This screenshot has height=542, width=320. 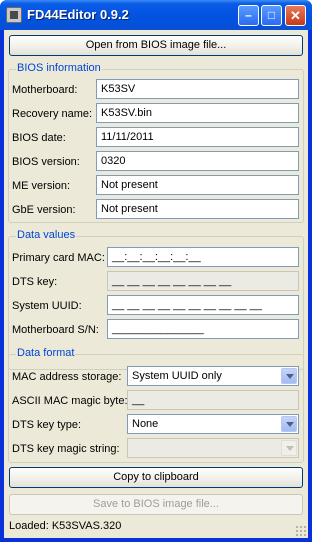 I want to click on bios-date-field: 11/11/2011, so click(x=197, y=137).